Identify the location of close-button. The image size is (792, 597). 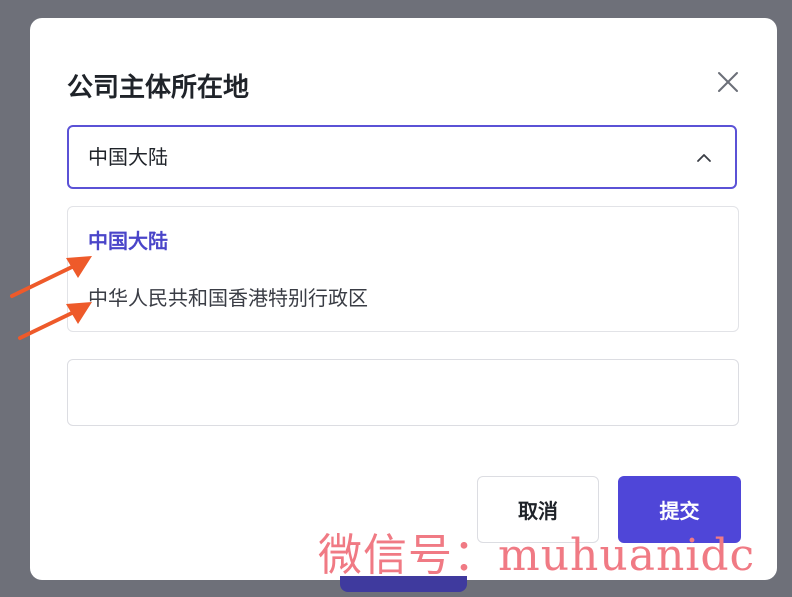
(728, 82).